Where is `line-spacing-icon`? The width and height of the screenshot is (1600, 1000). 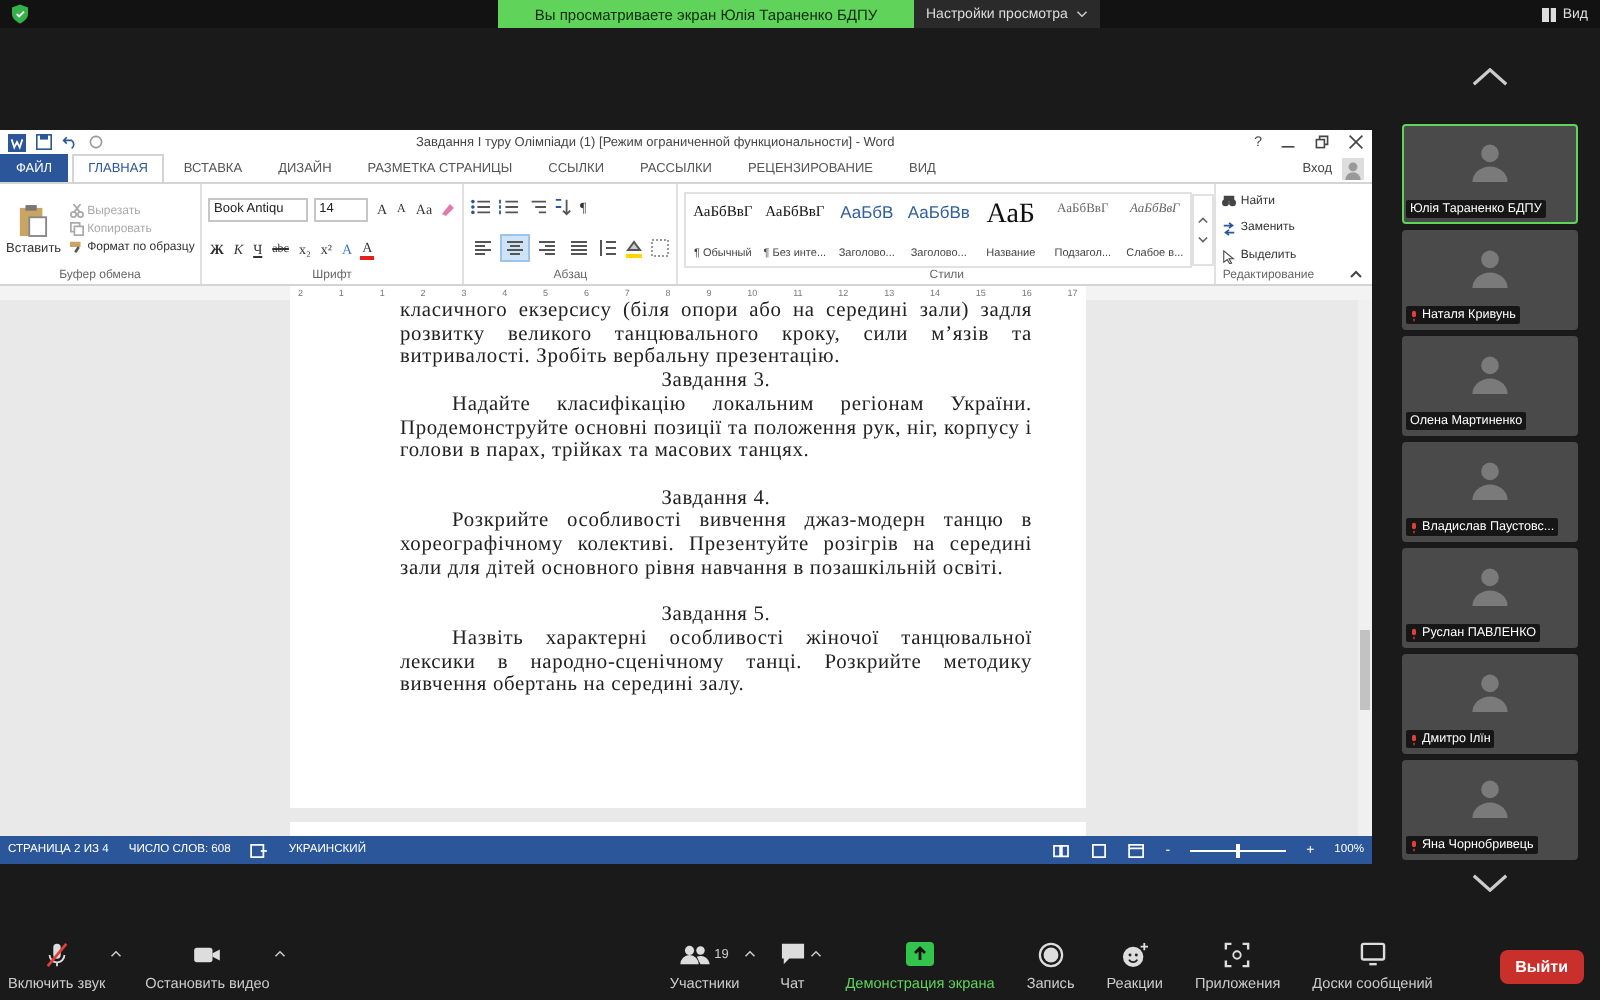 line-spacing-icon is located at coordinates (608, 248).